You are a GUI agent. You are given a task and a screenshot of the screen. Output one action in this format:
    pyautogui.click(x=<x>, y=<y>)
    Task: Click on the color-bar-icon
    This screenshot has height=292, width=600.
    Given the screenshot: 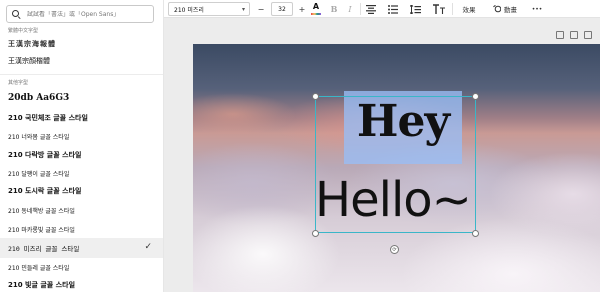 What is the action you would take?
    pyautogui.click(x=316, y=14)
    